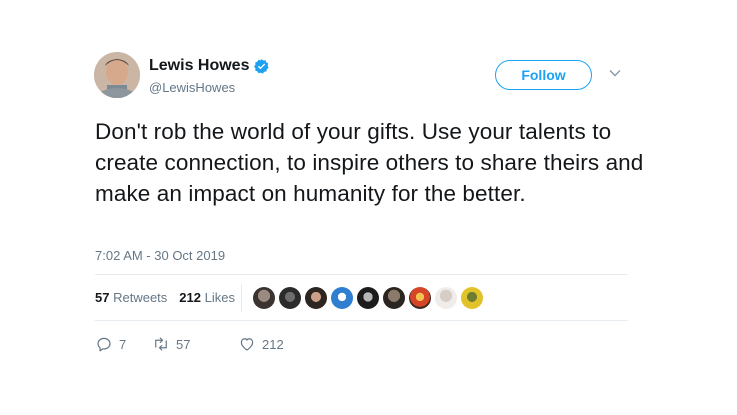 This screenshot has width=737, height=415. What do you see at coordinates (262, 66) in the screenshot?
I see `verified-badge-icon` at bounding box center [262, 66].